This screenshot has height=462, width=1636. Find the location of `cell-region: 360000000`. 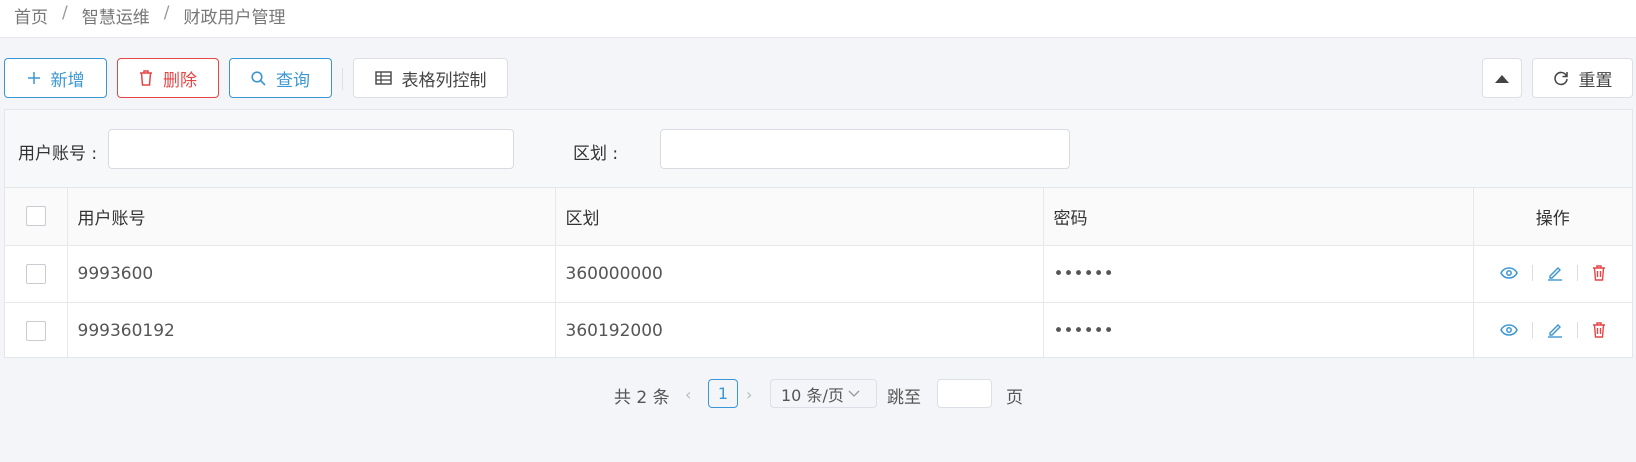

cell-region: 360000000 is located at coordinates (799, 274).